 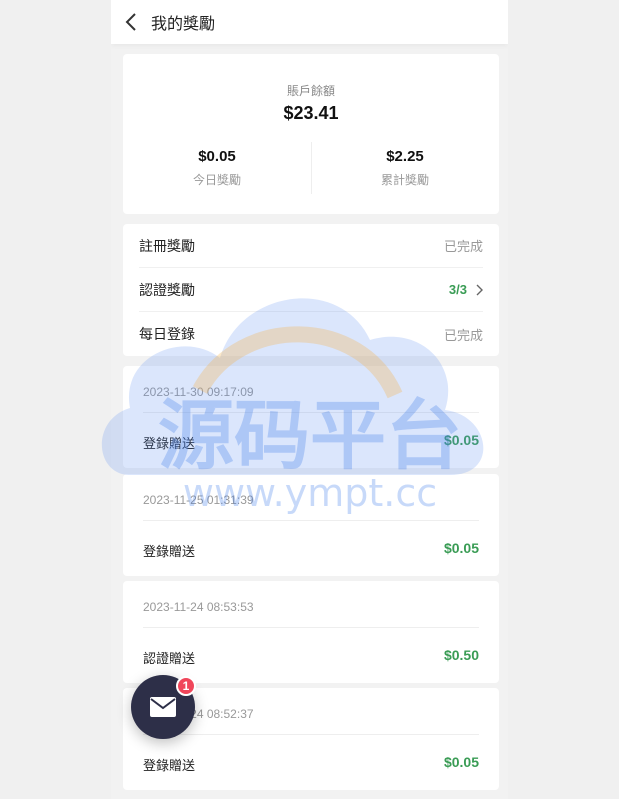 What do you see at coordinates (457, 289) in the screenshot?
I see `task-progress-value: 3/3` at bounding box center [457, 289].